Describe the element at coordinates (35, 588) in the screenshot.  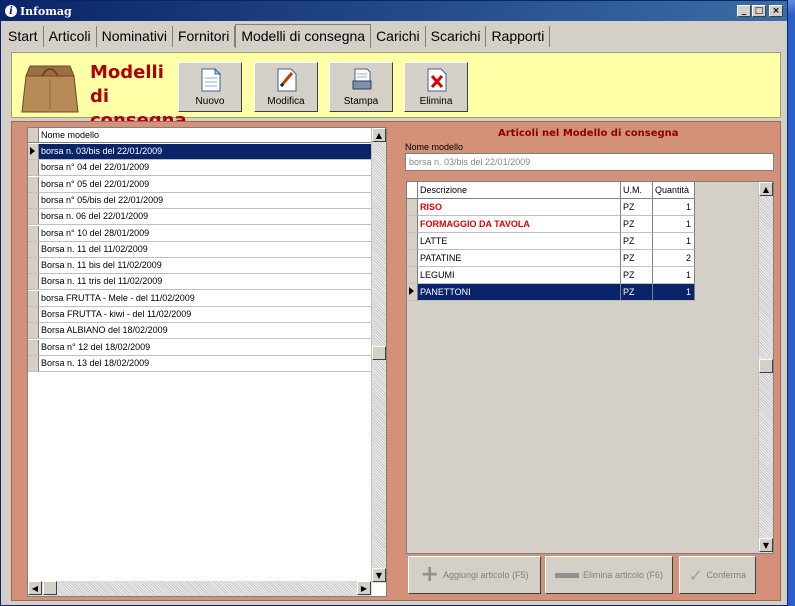
I see `scroll-left-icon: ◀` at that location.